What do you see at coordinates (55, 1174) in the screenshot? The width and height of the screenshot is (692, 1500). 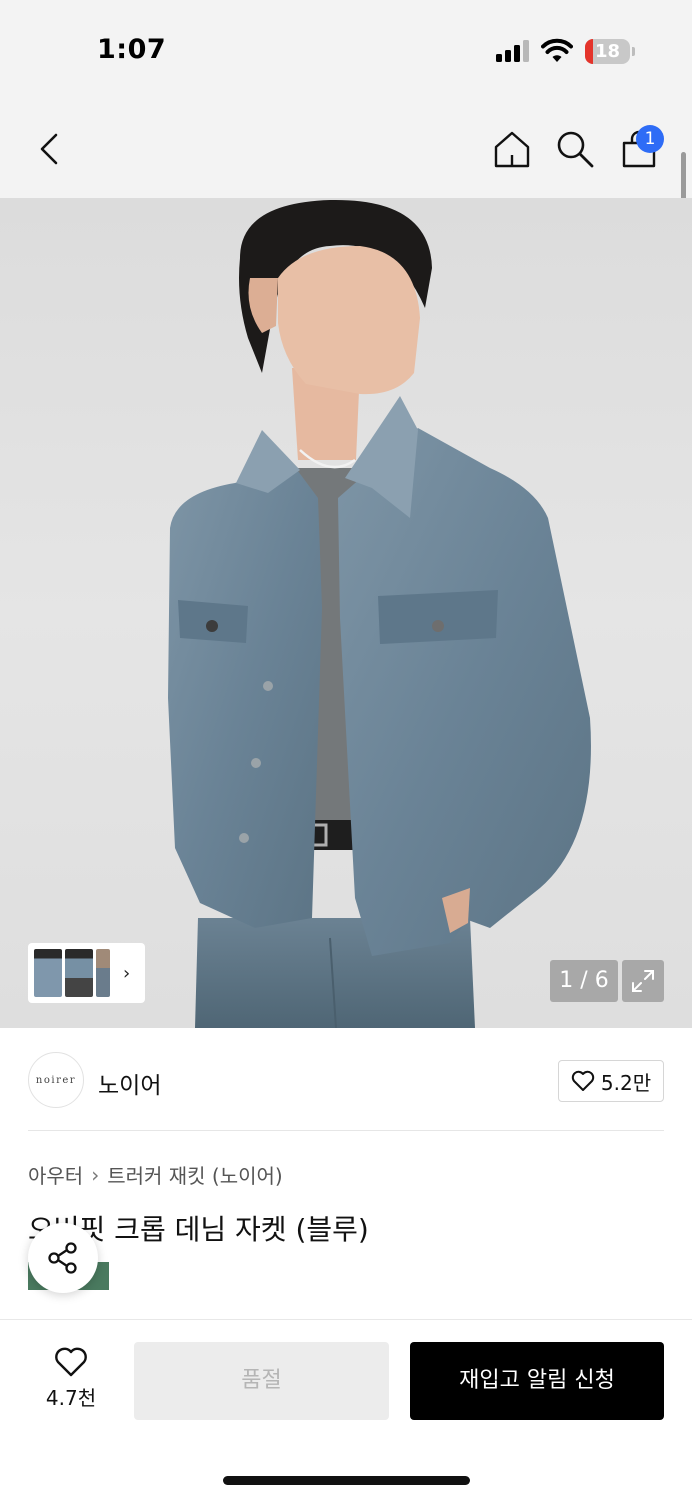 I see `breadcrumb-item: 아우터` at bounding box center [55, 1174].